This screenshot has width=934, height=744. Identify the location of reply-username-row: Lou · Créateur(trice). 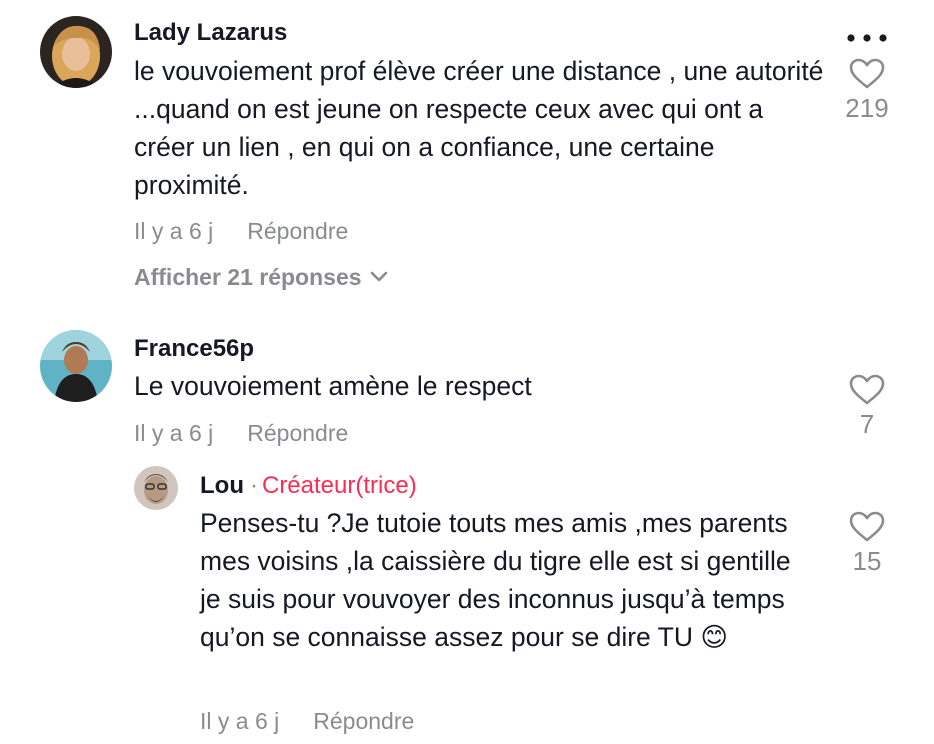
(308, 486).